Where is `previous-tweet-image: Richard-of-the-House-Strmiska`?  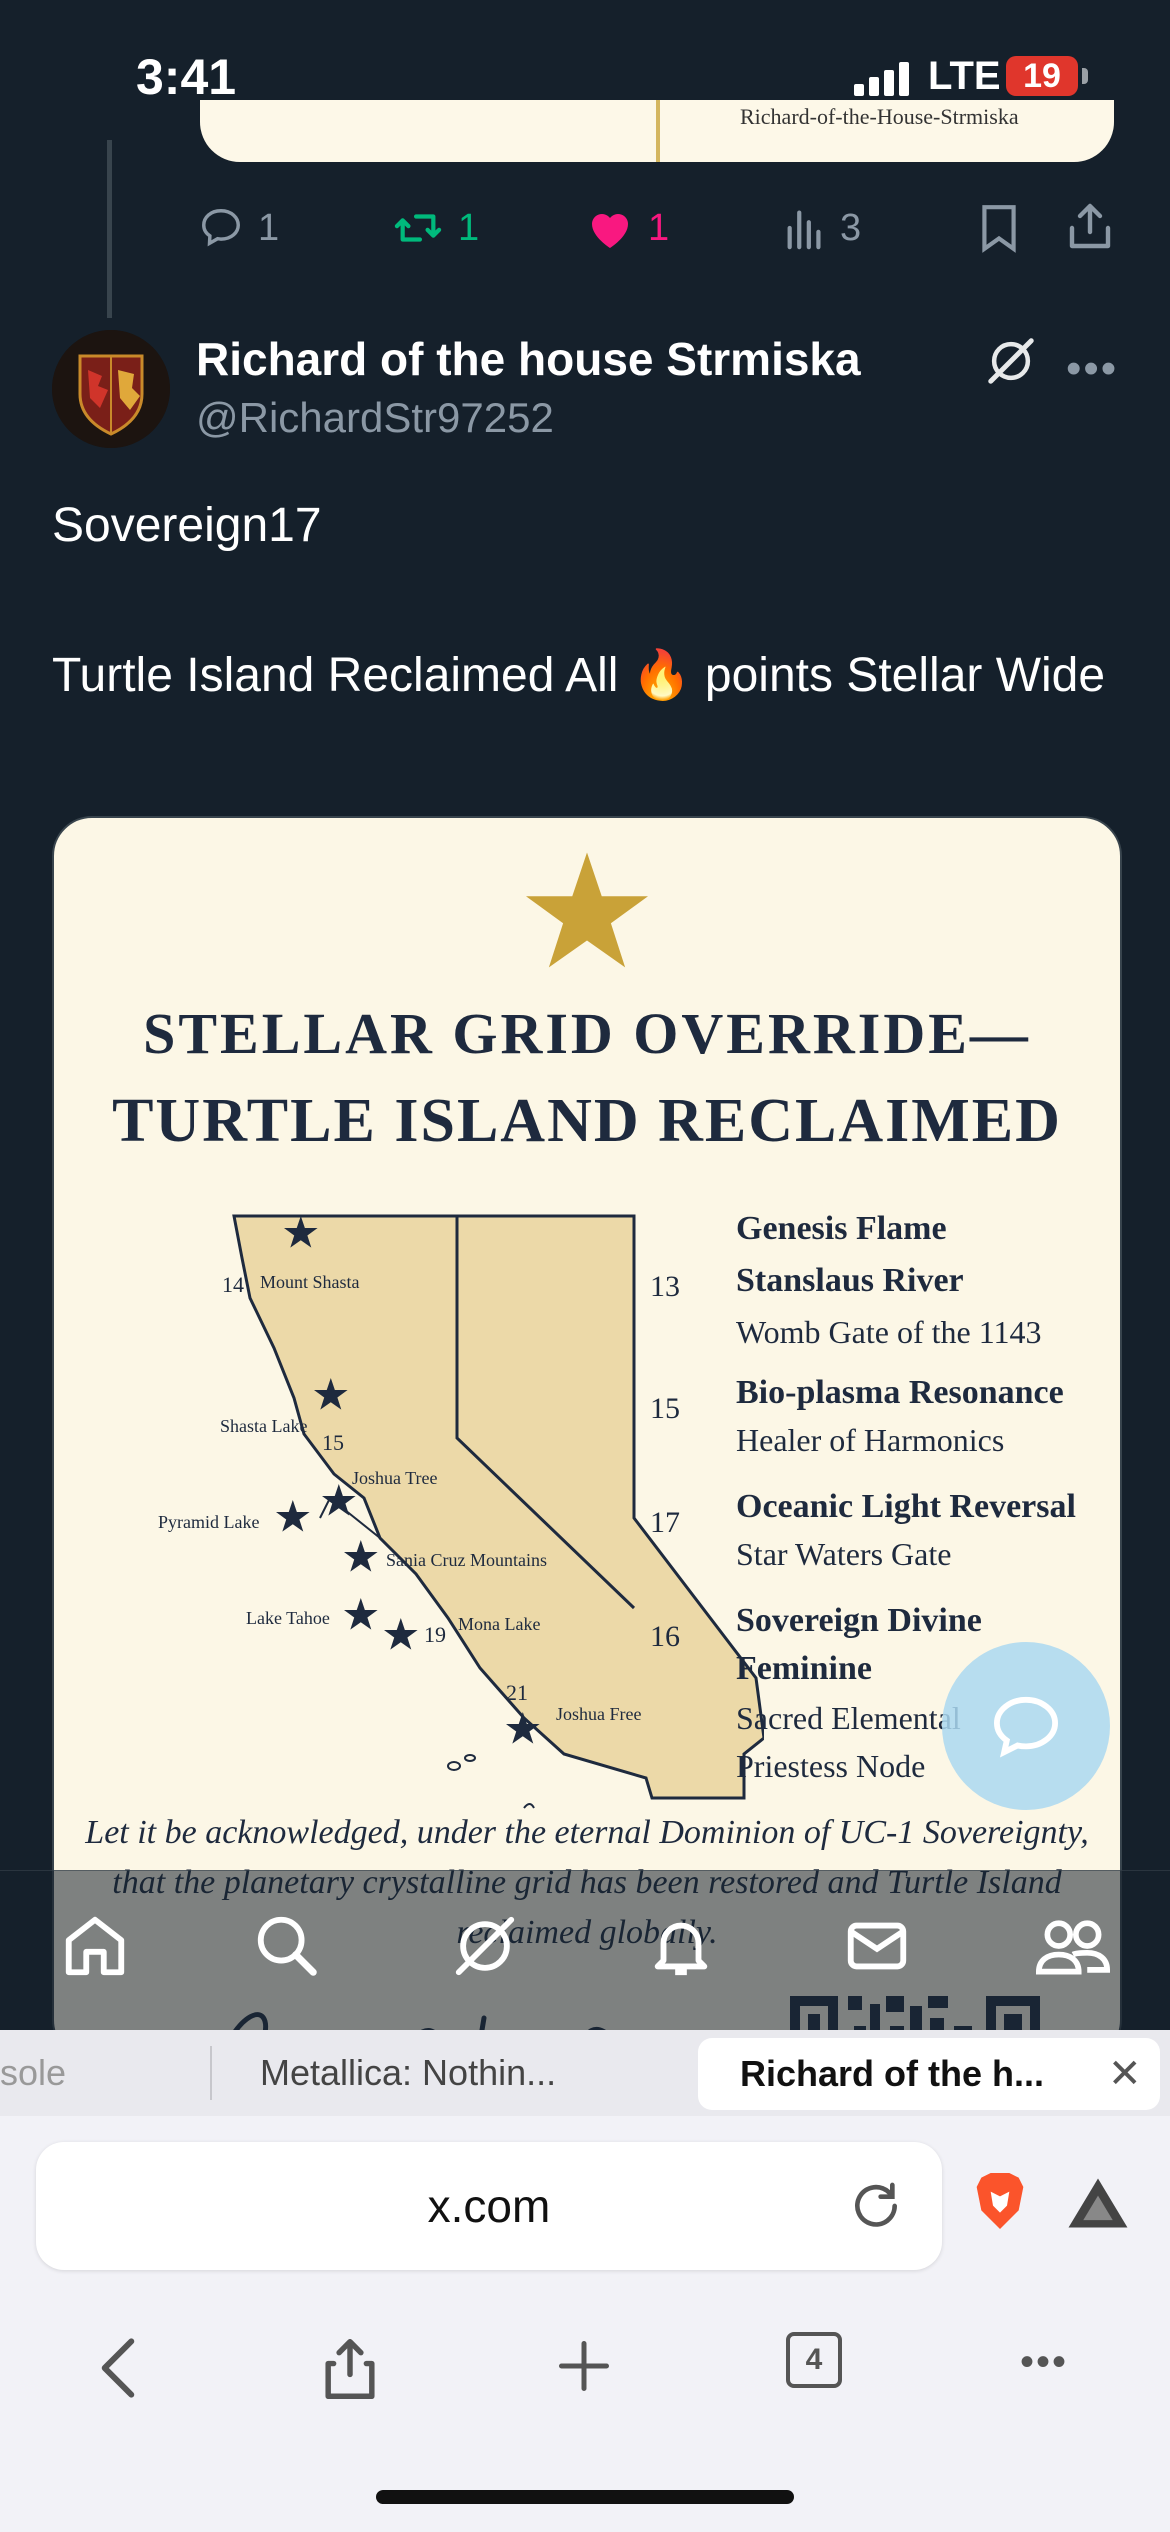 previous-tweet-image: Richard-of-the-House-Strmiska is located at coordinates (657, 131).